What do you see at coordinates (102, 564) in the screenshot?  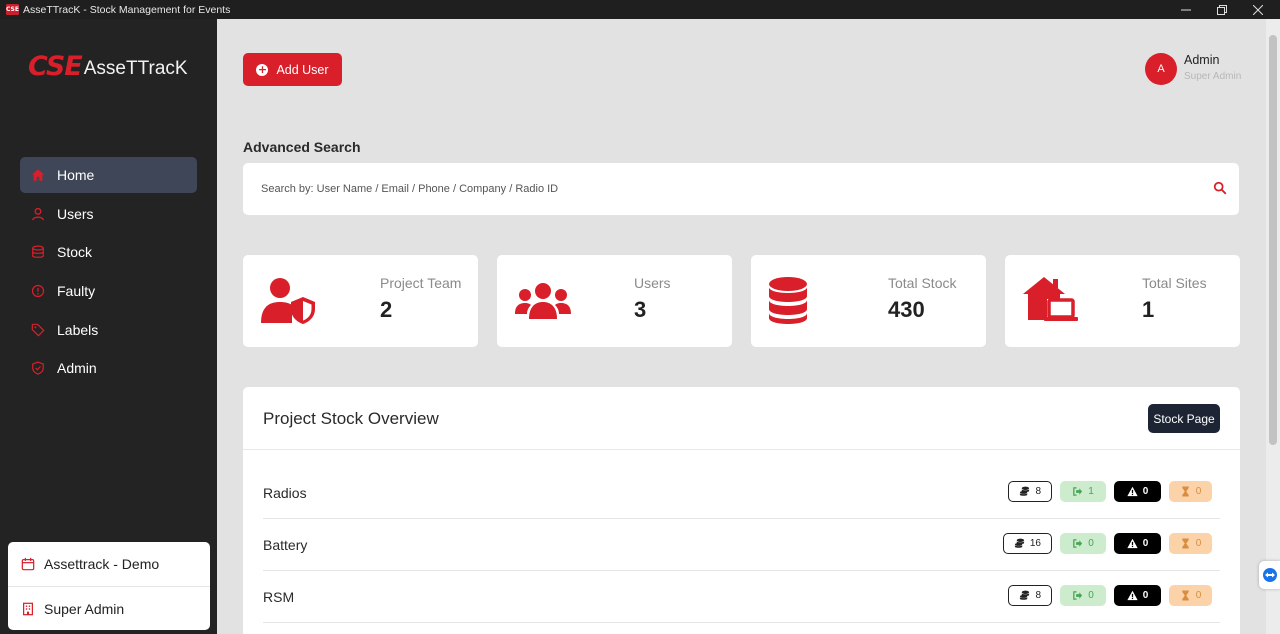 I see `project-name: Assettrack - Demo` at bounding box center [102, 564].